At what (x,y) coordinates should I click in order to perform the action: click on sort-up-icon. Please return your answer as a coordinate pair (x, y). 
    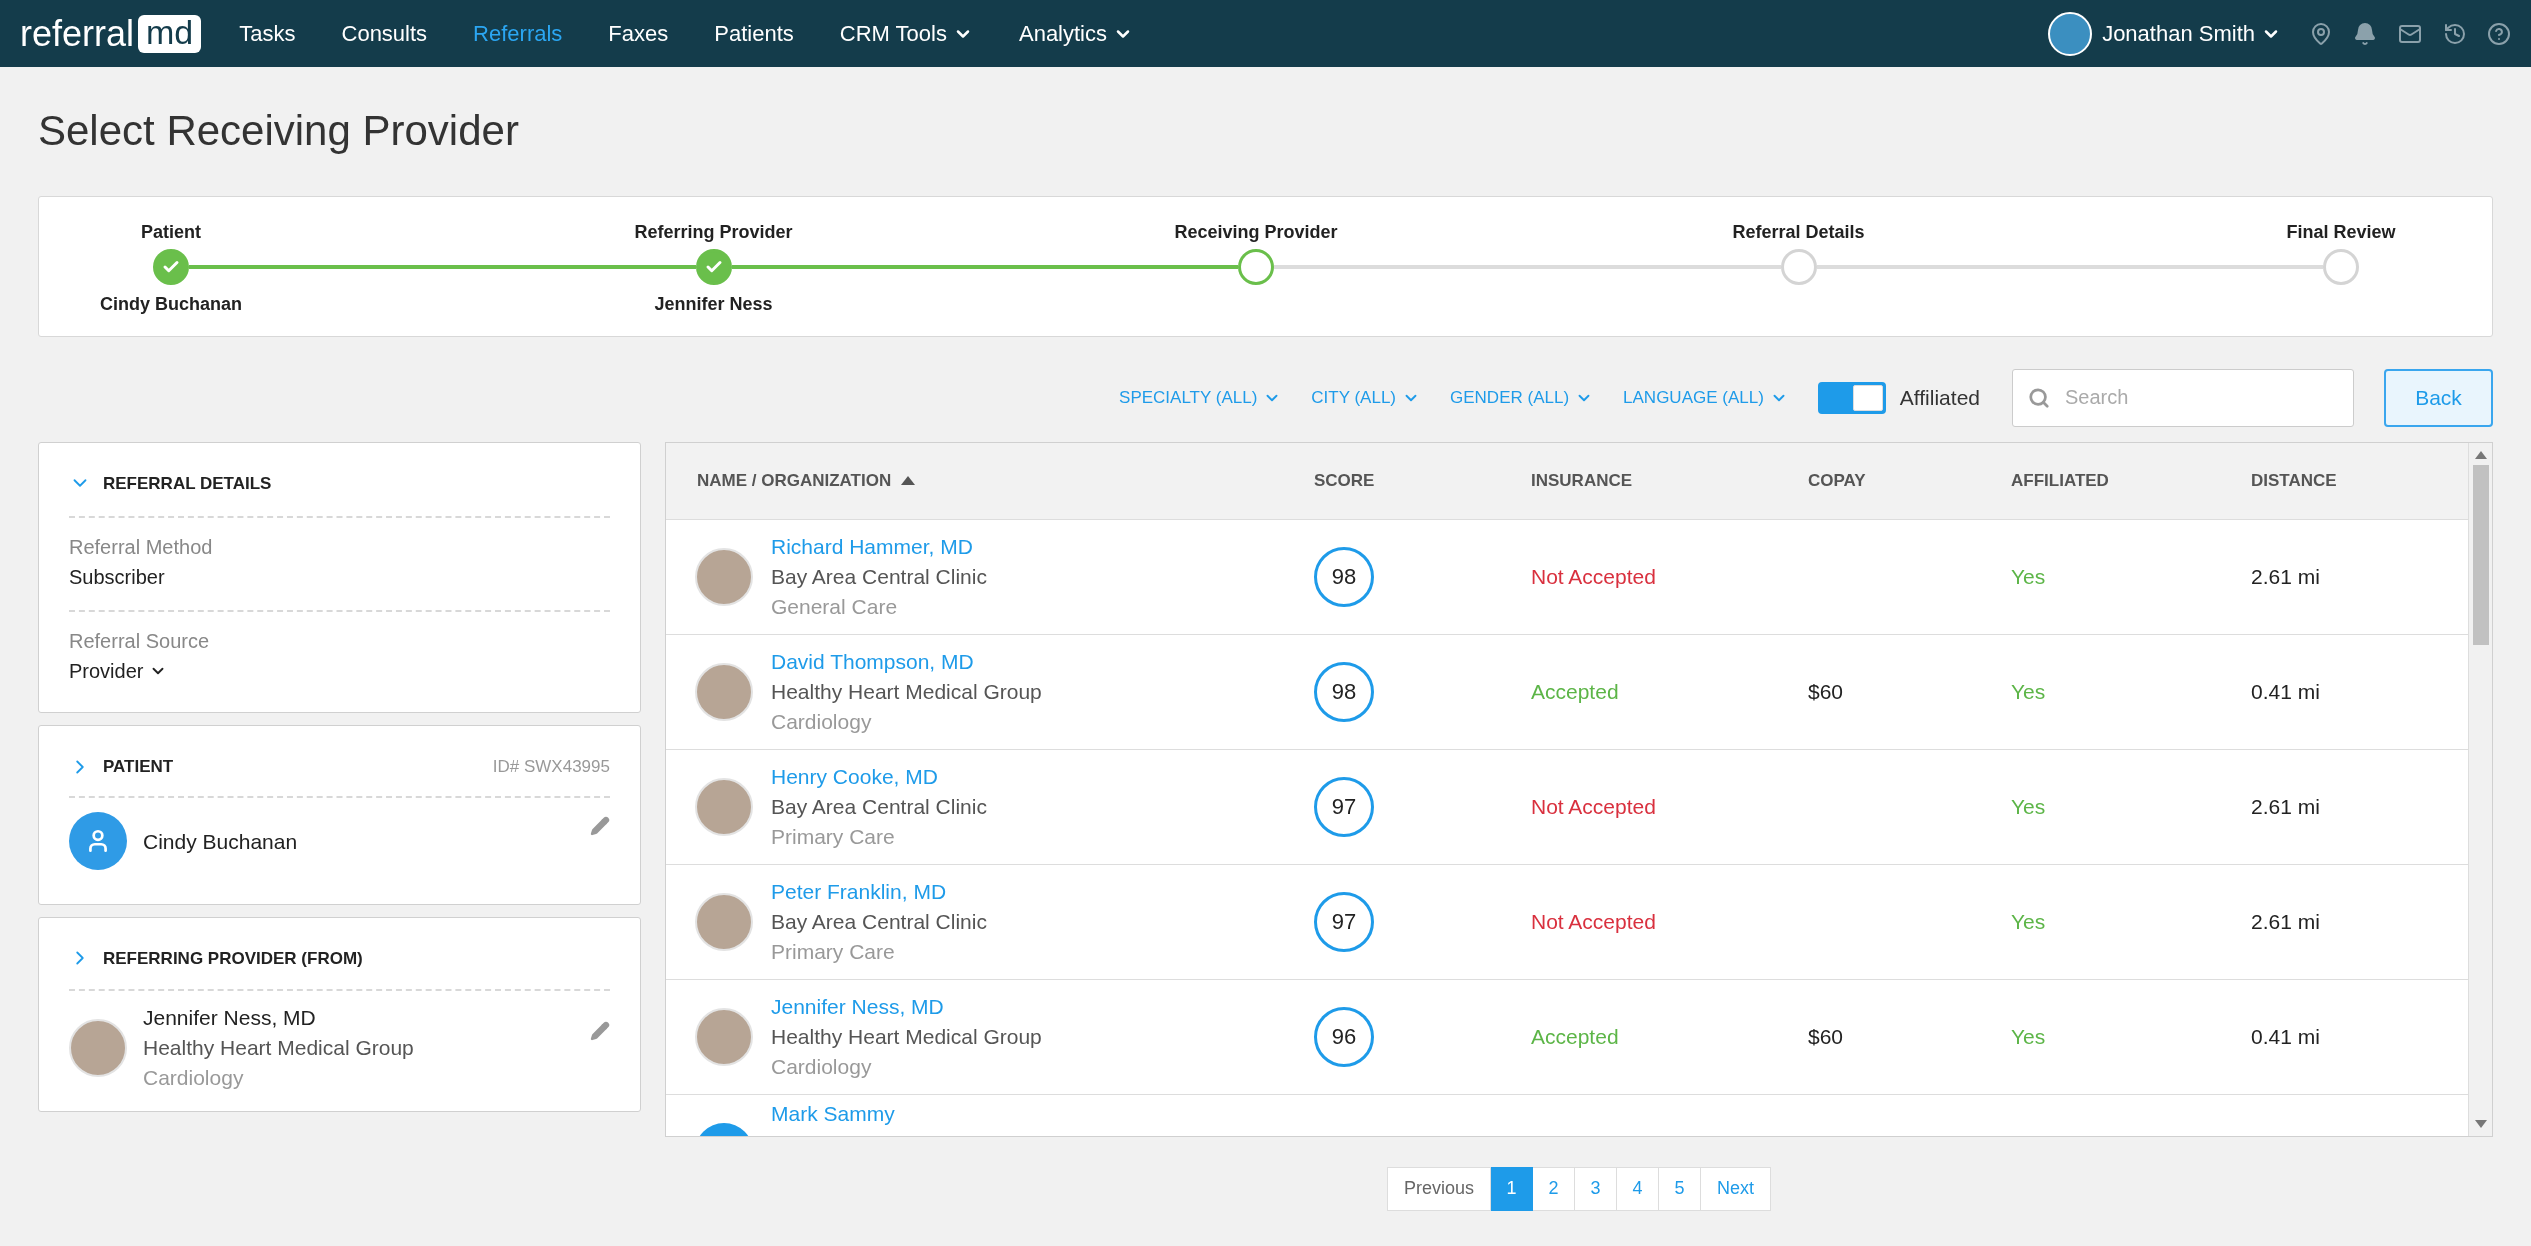
    Looking at the image, I should click on (908, 480).